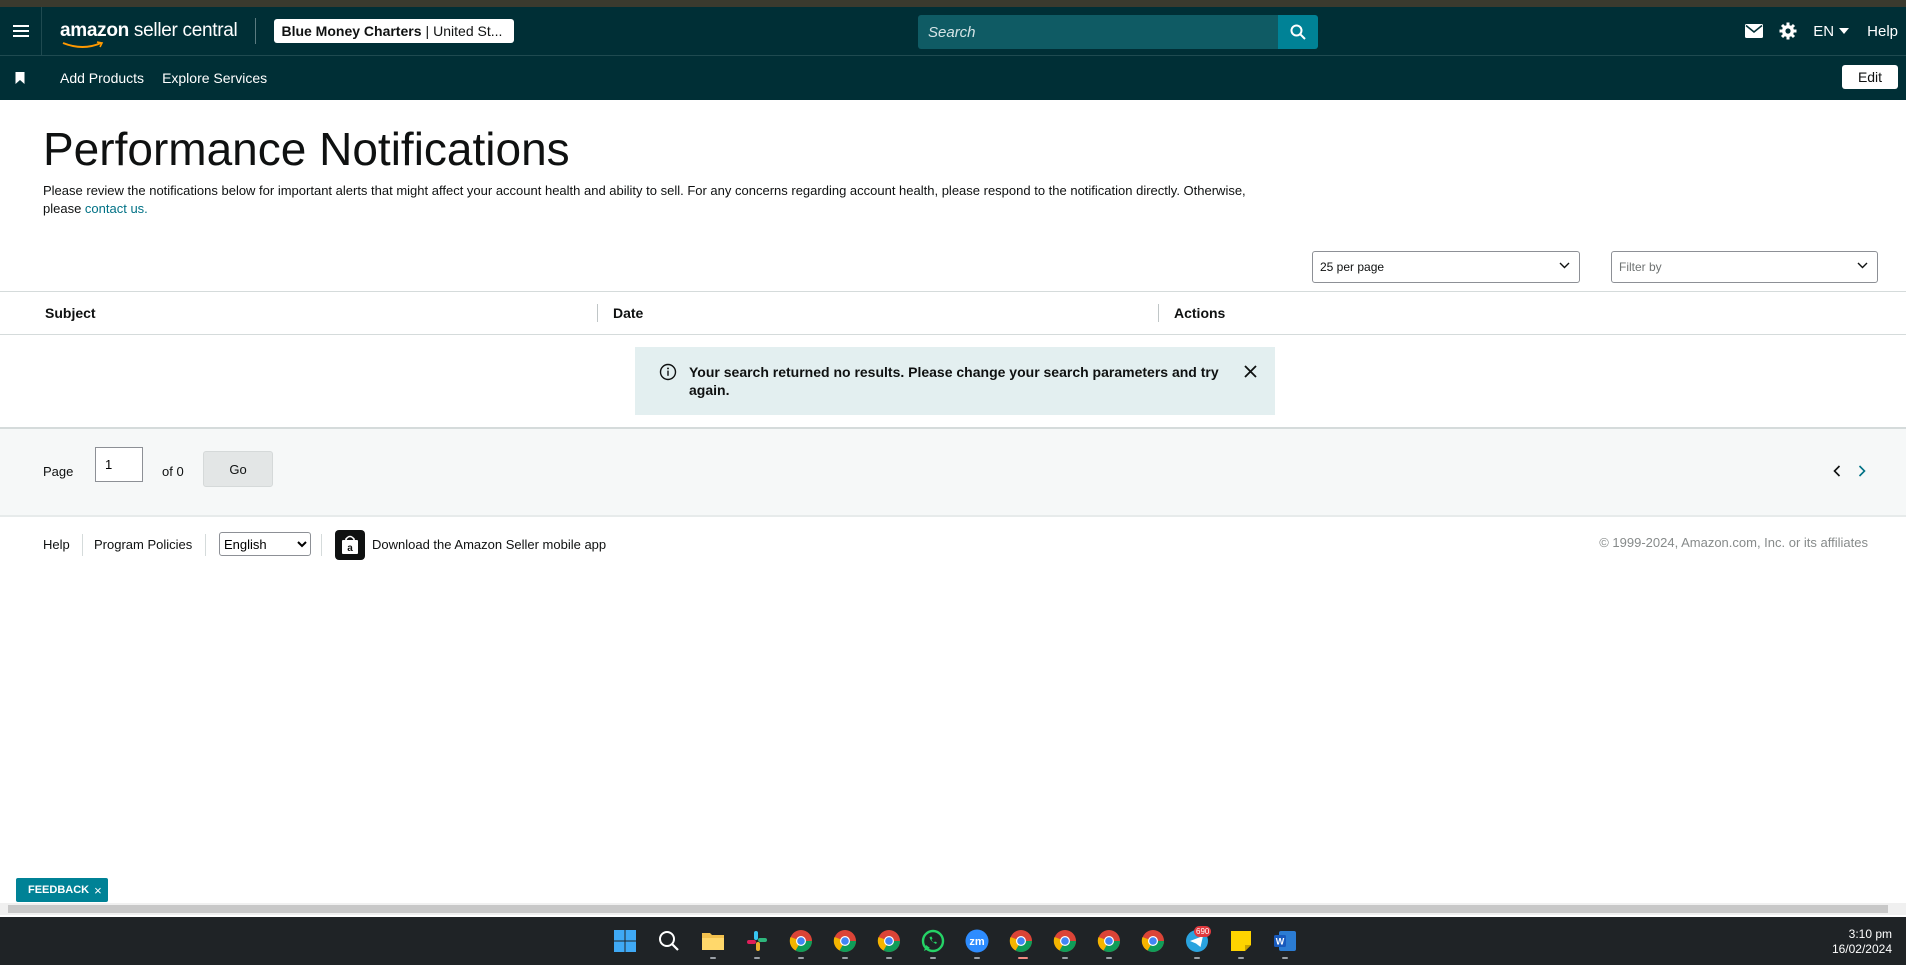 The height and width of the screenshot is (965, 1906). I want to click on feedback-close-icon: ×, so click(98, 890).